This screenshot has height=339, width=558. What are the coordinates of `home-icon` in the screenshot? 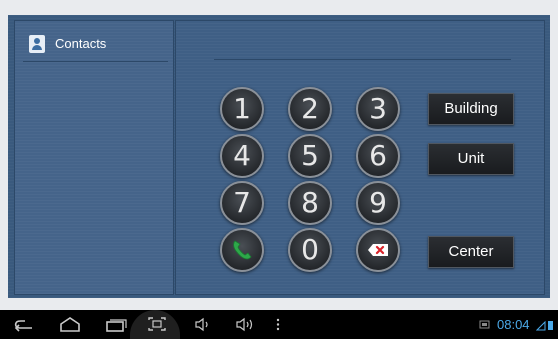 It's located at (70, 324).